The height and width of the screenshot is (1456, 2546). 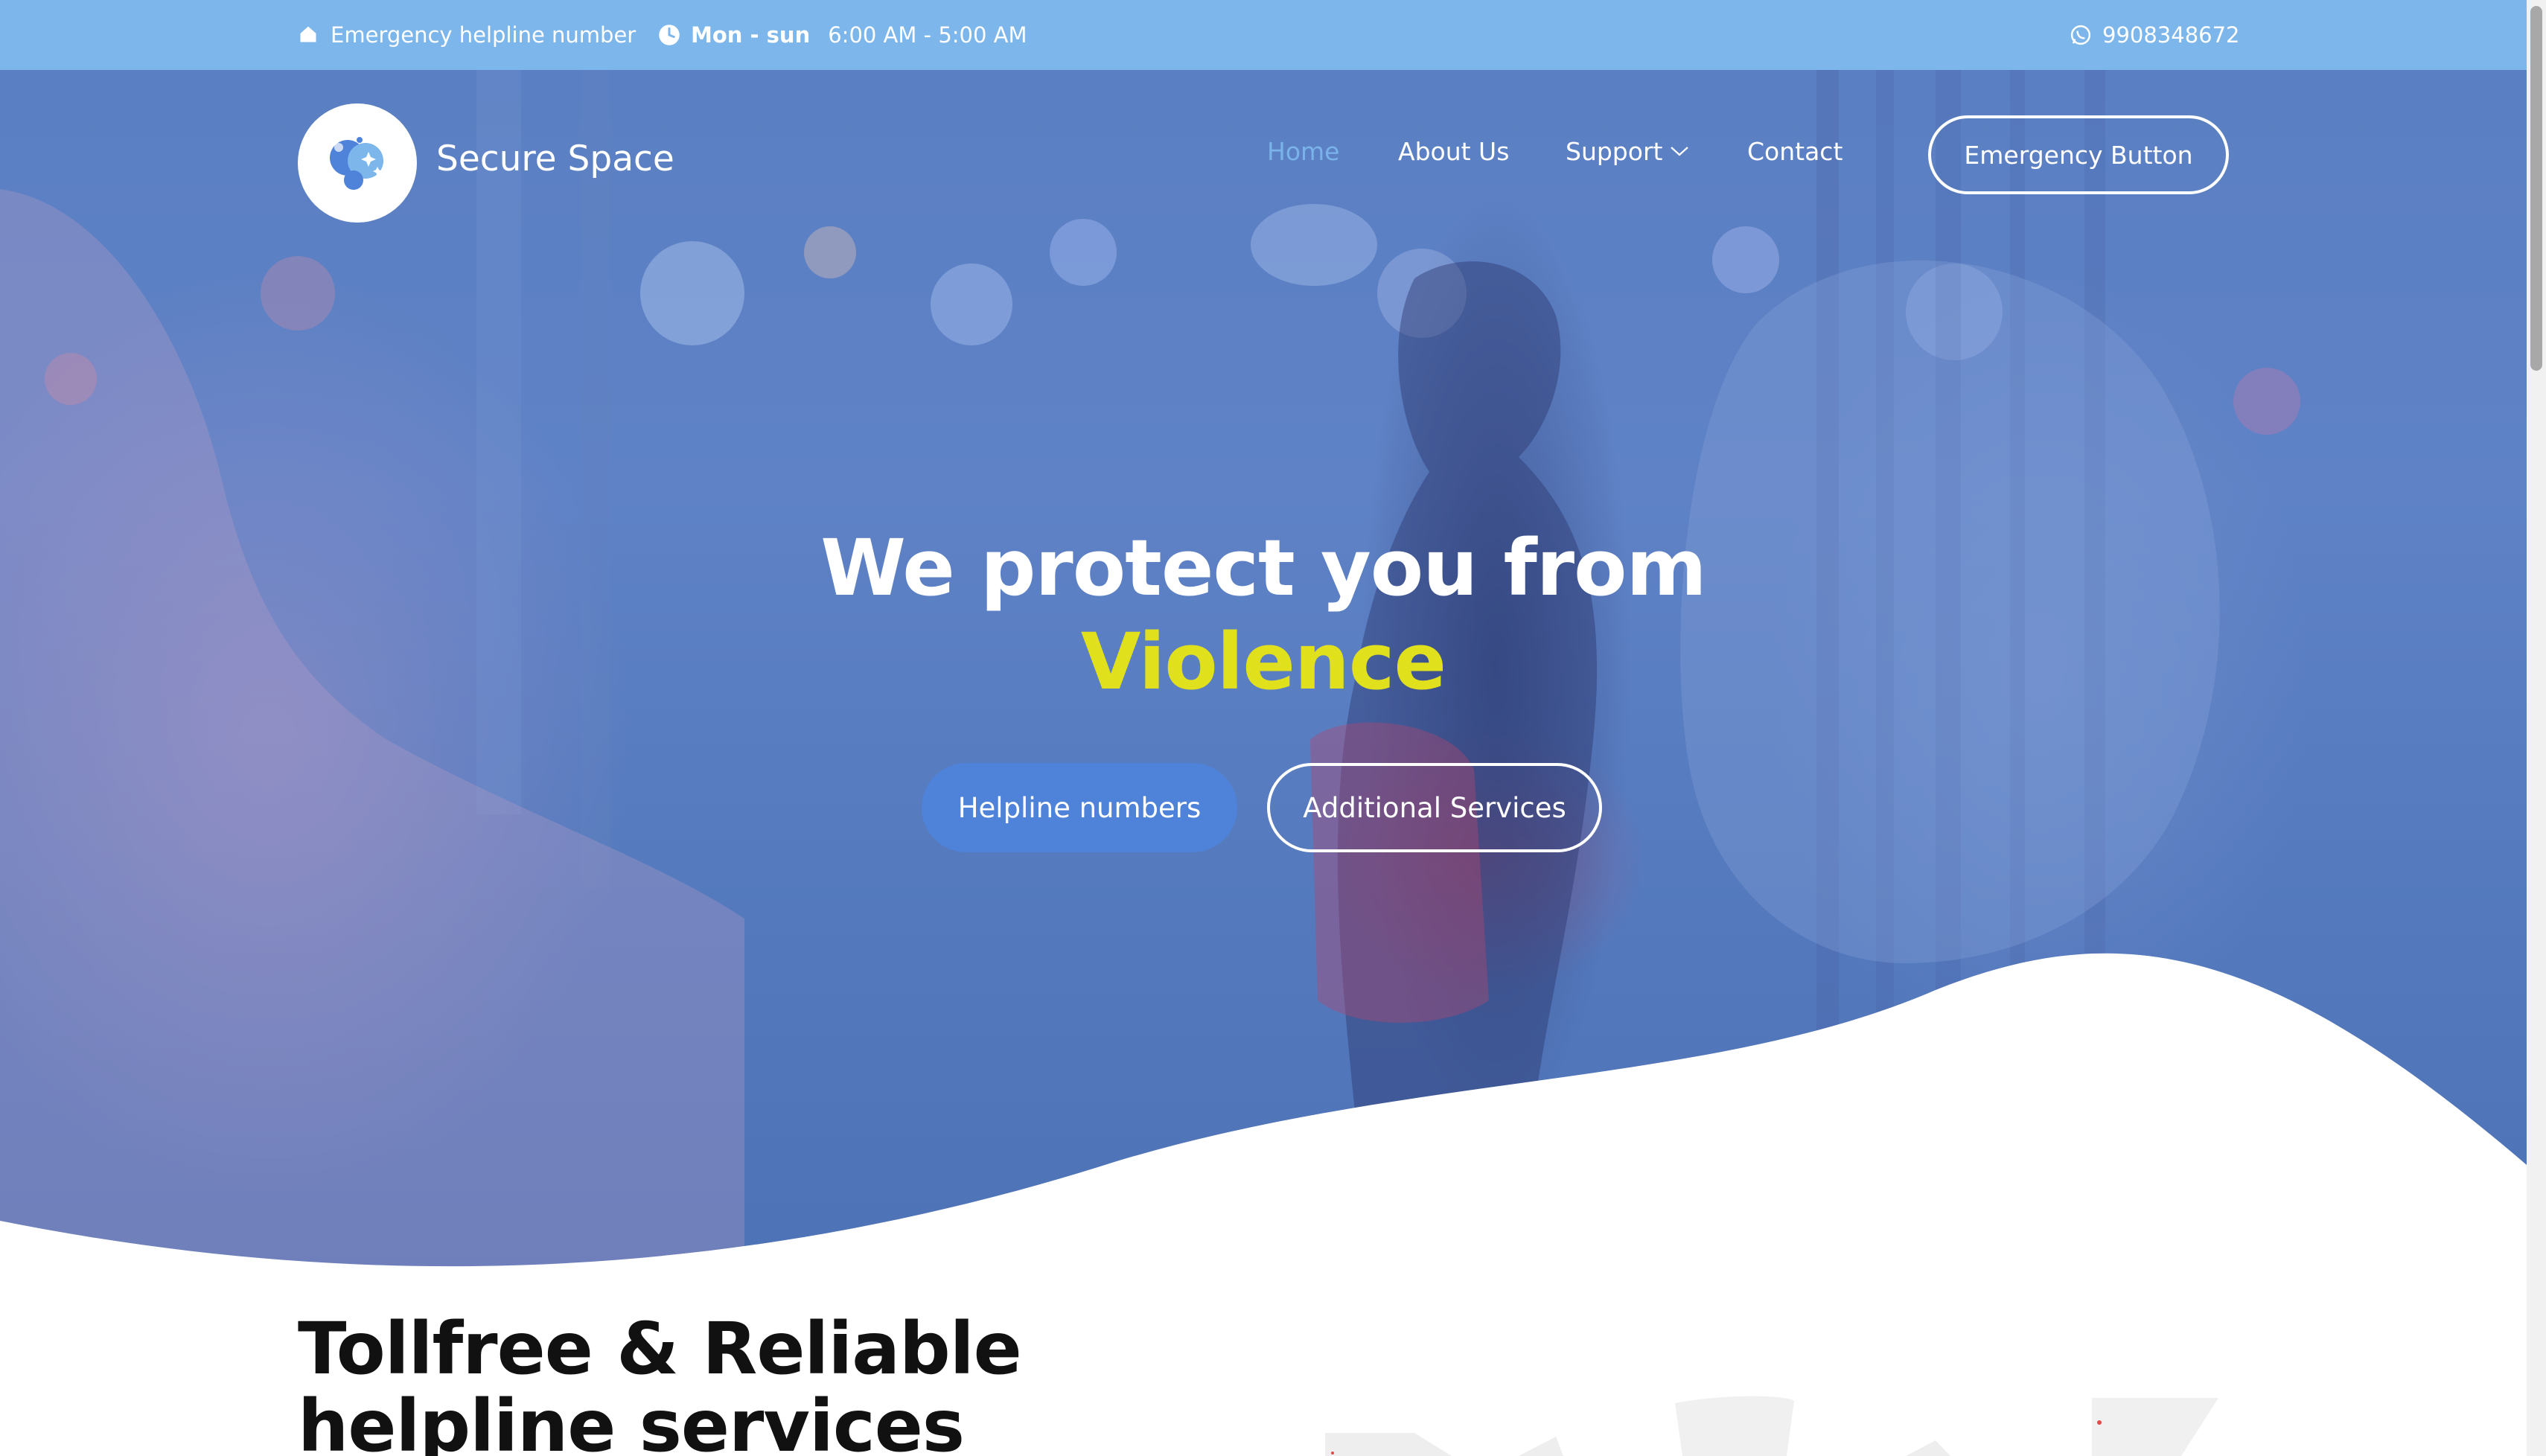 What do you see at coordinates (1454, 151) in the screenshot?
I see `nav-about-us: About Us` at bounding box center [1454, 151].